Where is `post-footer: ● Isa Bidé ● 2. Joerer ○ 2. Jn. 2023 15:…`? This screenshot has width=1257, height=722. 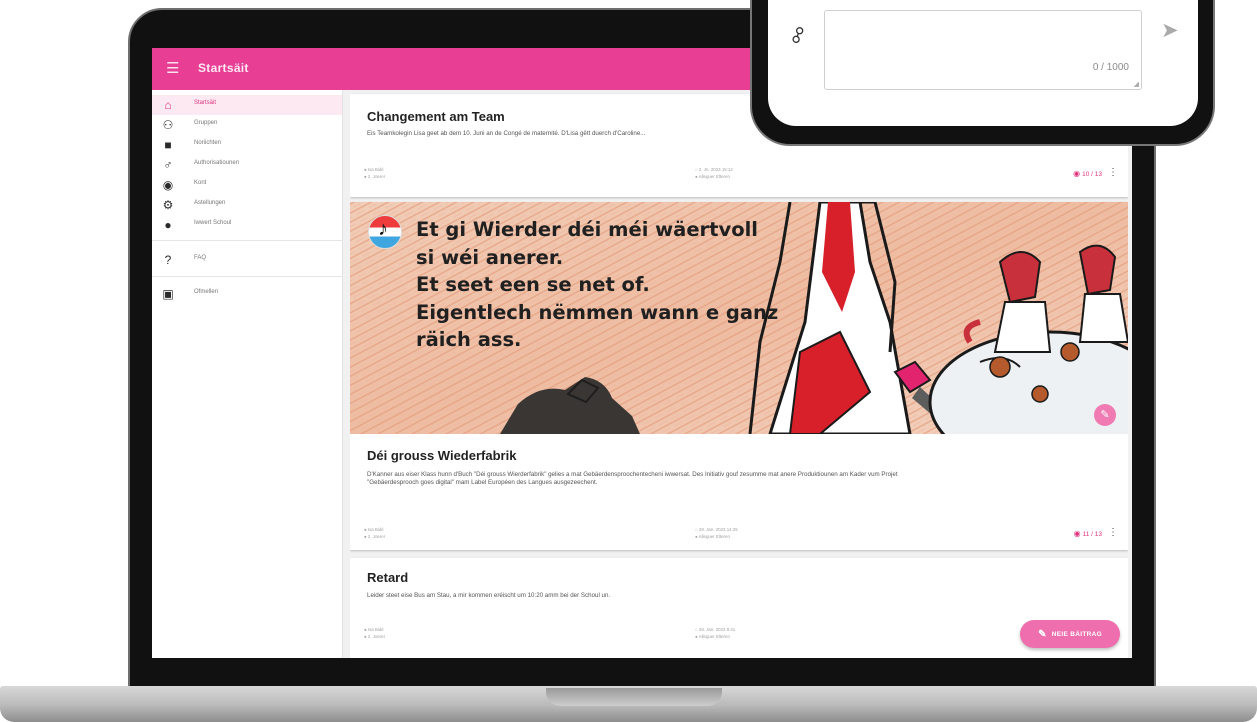
post-footer: ● Isa Bidé ● 2. Joerer ○ 2. Jn. 2023 15:… is located at coordinates (739, 173).